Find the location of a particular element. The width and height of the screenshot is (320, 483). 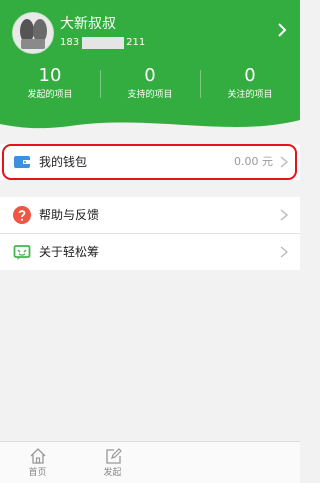

stat-followed: 0 关注的项目 is located at coordinates (250, 84).